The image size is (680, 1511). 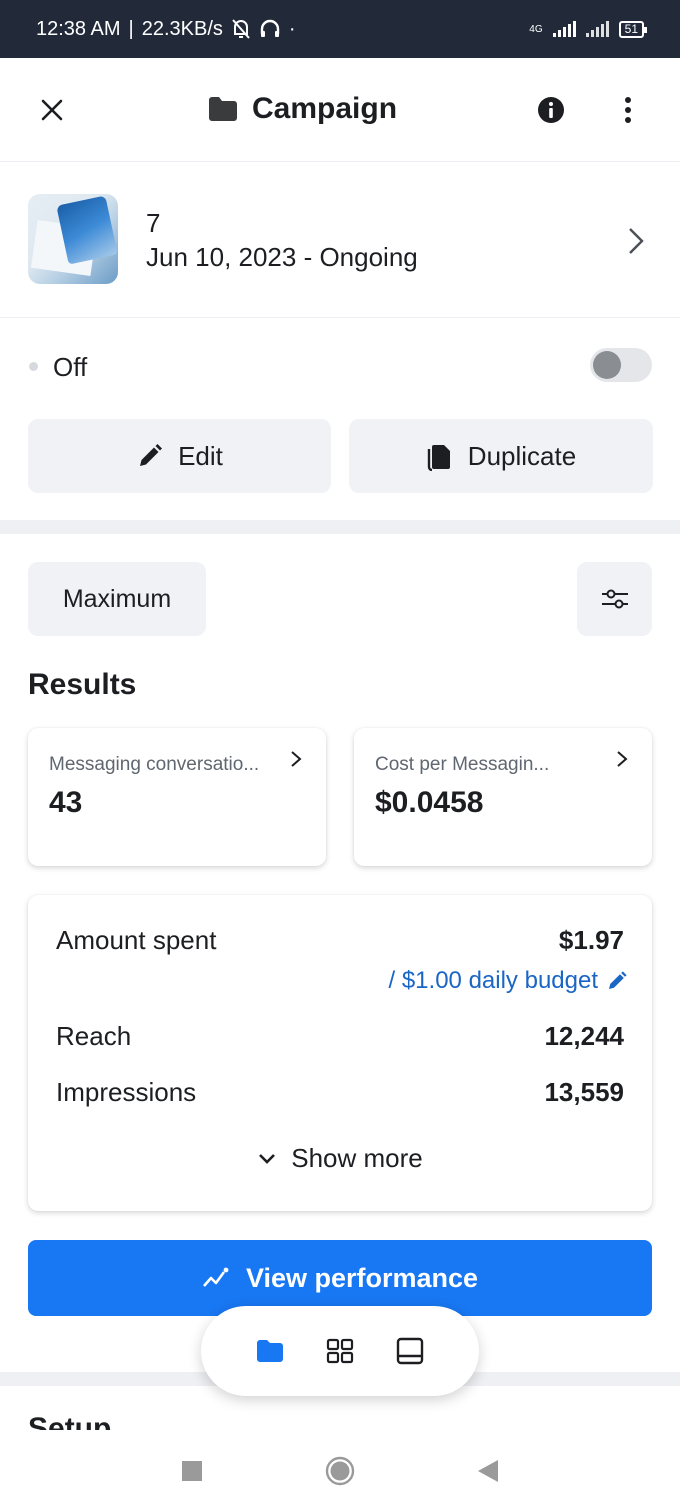 I want to click on show-more-button: Show more, so click(x=340, y=1158).